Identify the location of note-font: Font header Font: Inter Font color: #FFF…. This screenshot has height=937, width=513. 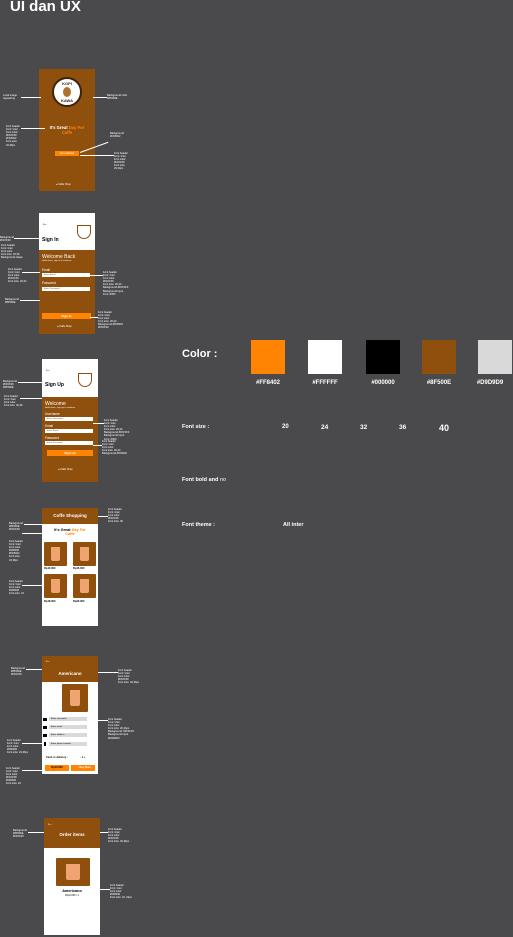
(13, 136).